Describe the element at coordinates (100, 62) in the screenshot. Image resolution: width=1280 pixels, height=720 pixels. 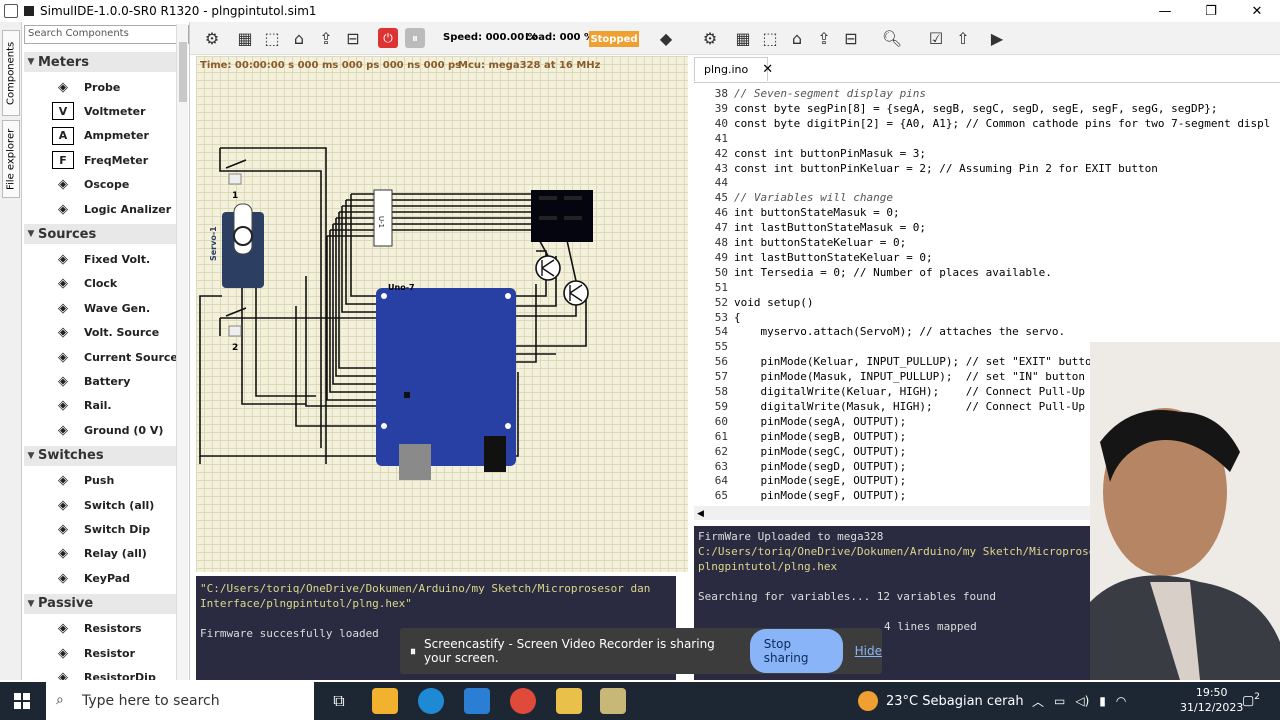
I see `category-meters: ▼ Meters` at that location.